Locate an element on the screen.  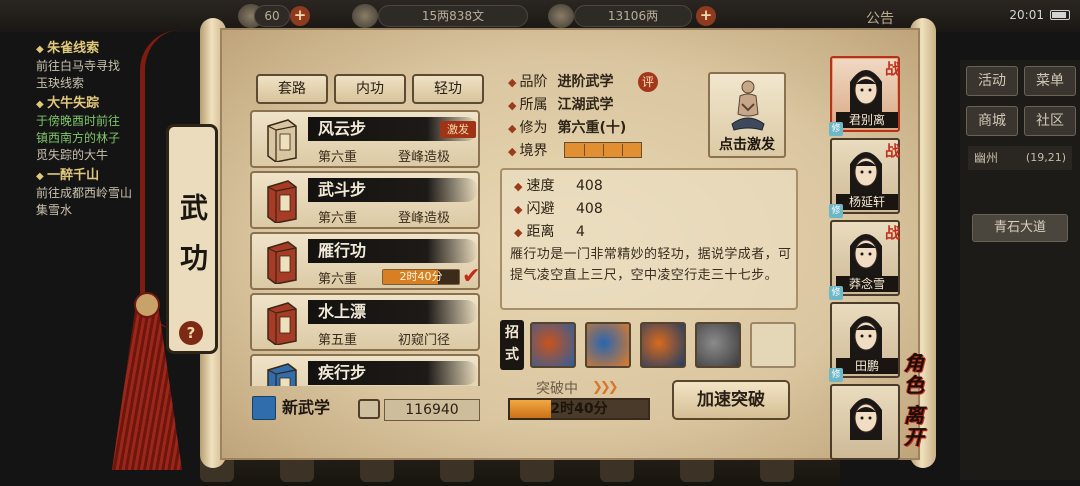
menu-button: 菜单 is located at coordinates (1050, 81).